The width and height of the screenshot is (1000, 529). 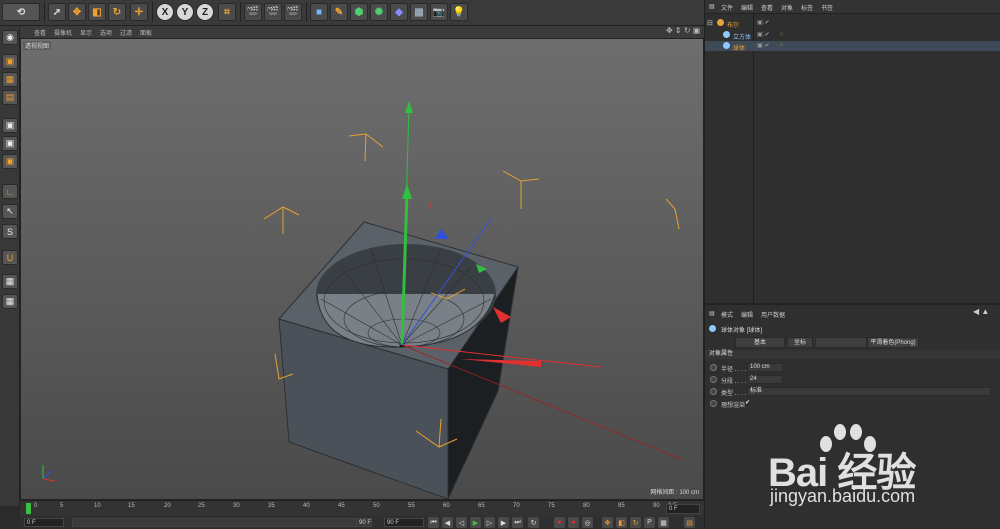 What do you see at coordinates (852, 35) in the screenshot?
I see `object-row-cube: 立方体 ▣⁚✔ ⁘` at bounding box center [852, 35].